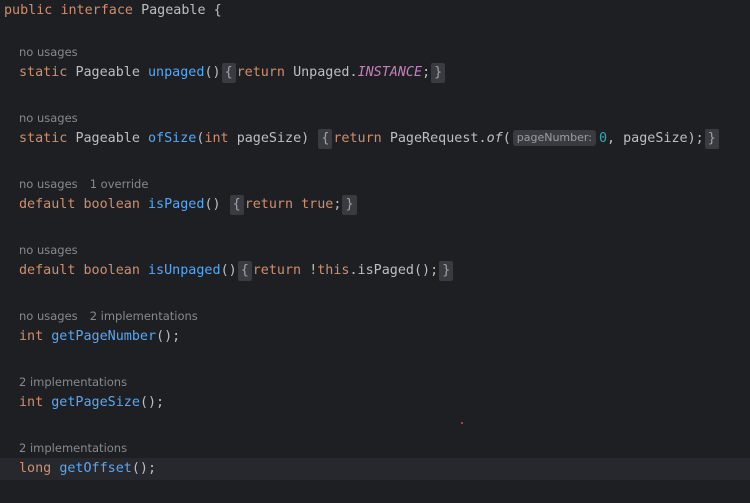 The height and width of the screenshot is (503, 750). Describe the element at coordinates (506, 138) in the screenshot. I see `call-paren-open: (` at that location.